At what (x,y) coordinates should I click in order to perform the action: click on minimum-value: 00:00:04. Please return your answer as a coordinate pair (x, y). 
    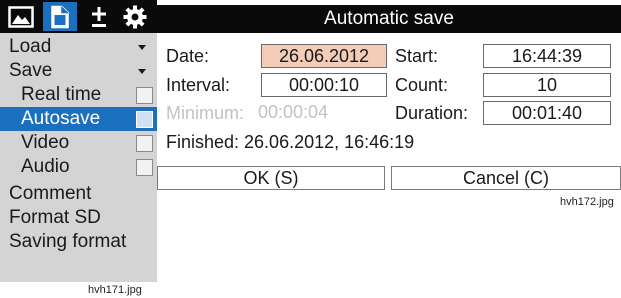
    Looking at the image, I should click on (293, 112).